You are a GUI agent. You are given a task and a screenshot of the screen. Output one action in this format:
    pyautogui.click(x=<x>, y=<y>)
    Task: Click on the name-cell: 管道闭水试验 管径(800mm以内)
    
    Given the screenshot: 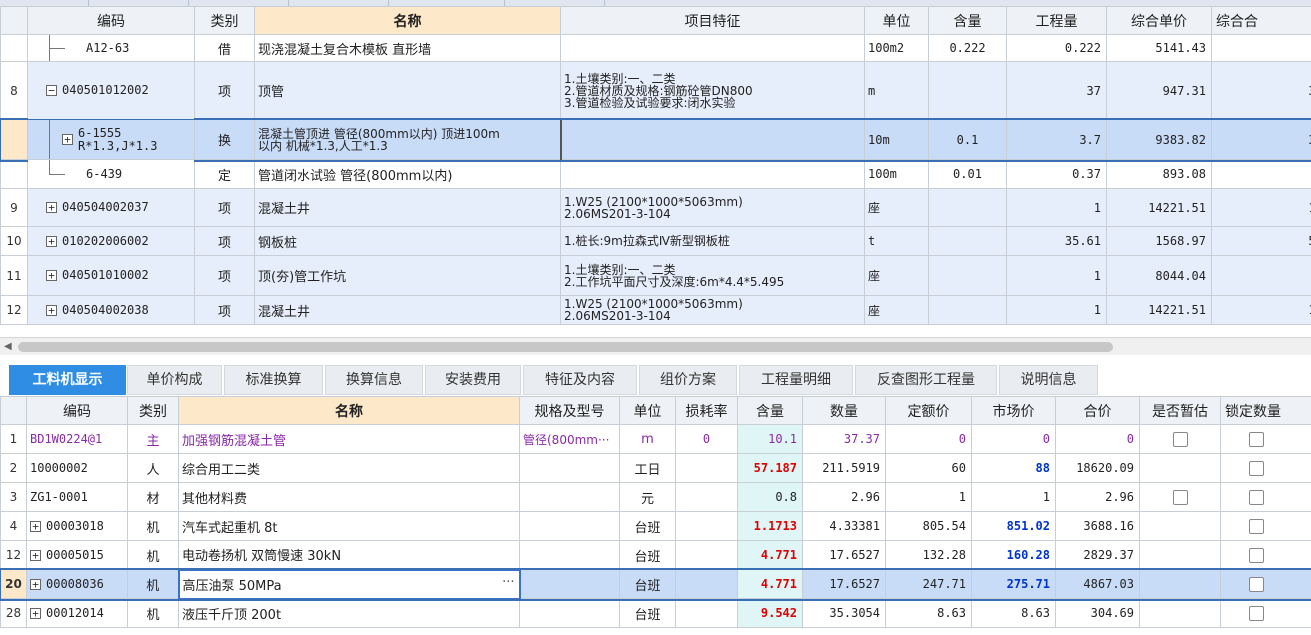 What is the action you would take?
    pyautogui.click(x=407, y=174)
    